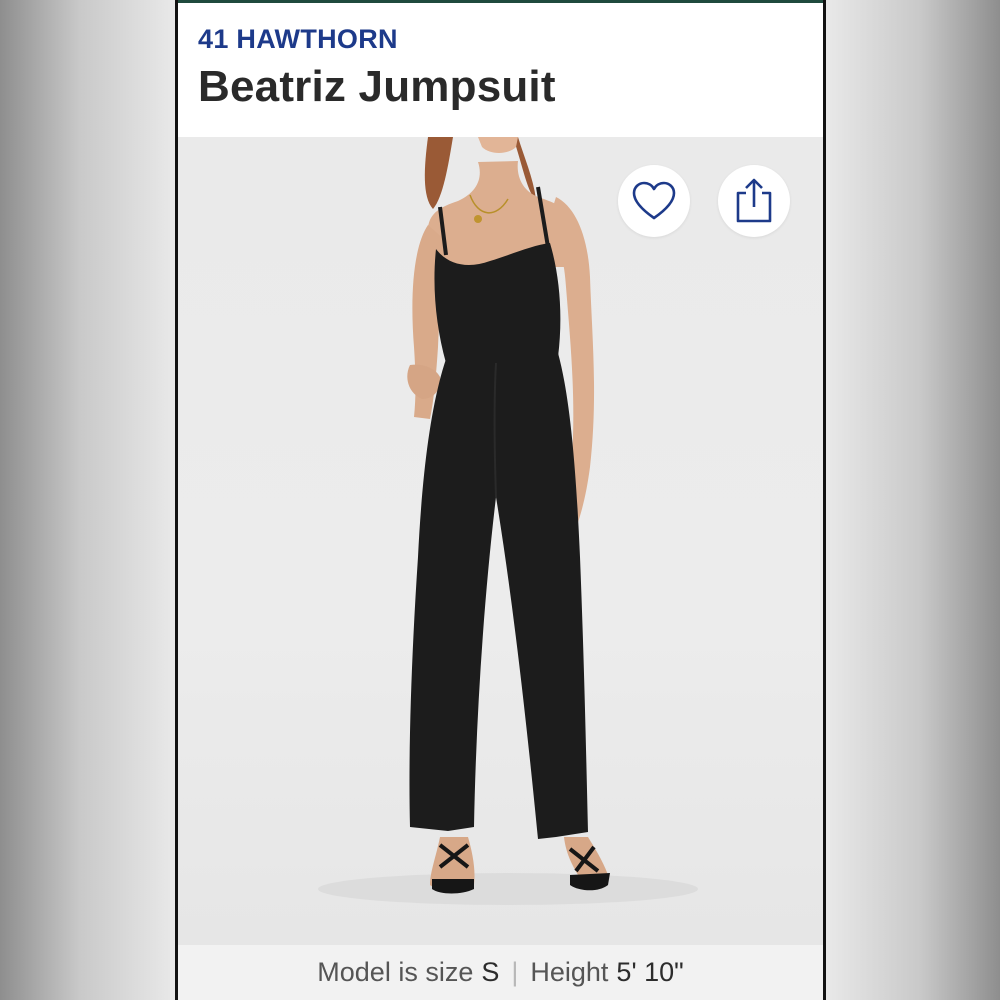 This screenshot has height=1000, width=1000. I want to click on product-title: Beatriz Jumpsuit, so click(377, 86).